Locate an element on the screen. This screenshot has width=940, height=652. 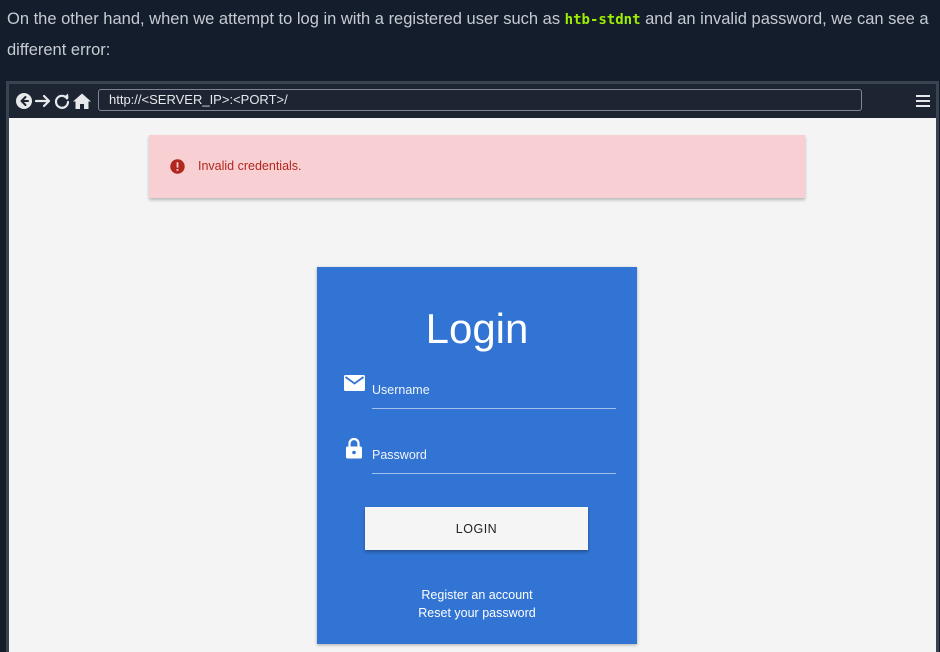
error-circle-icon is located at coordinates (177, 169).